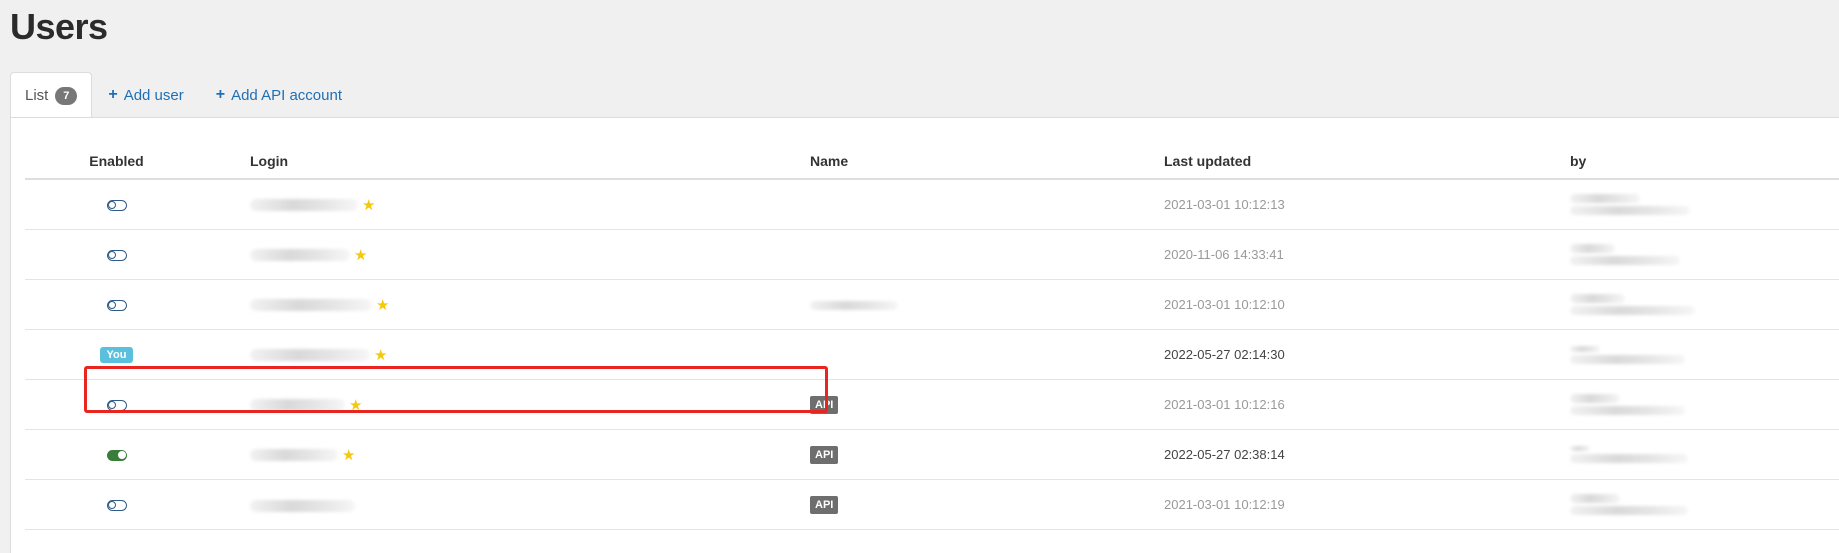 The image size is (1839, 553). What do you see at coordinates (132, 354) in the screenshot?
I see `enabled-cell: You` at bounding box center [132, 354].